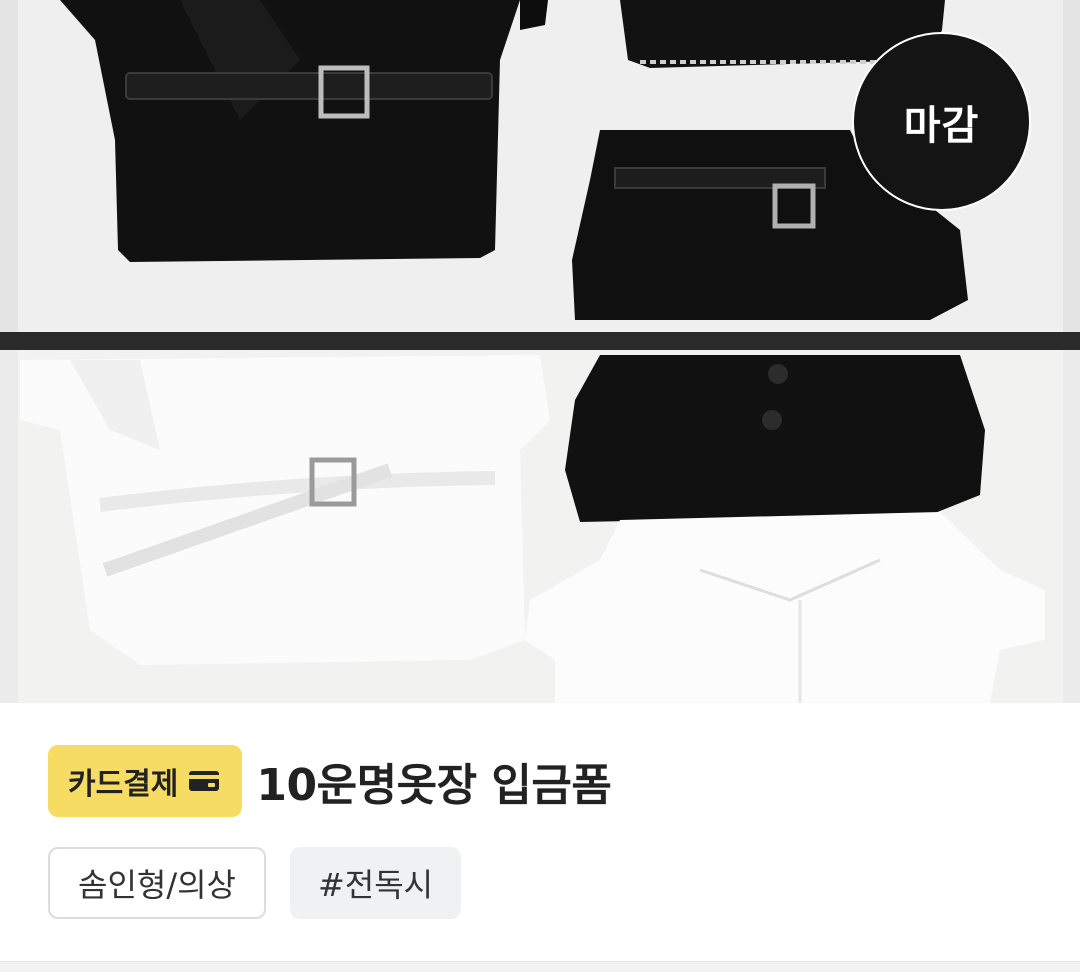 This screenshot has width=1080, height=972. Describe the element at coordinates (941, 121) in the screenshot. I see `status-badge: 마감` at that location.